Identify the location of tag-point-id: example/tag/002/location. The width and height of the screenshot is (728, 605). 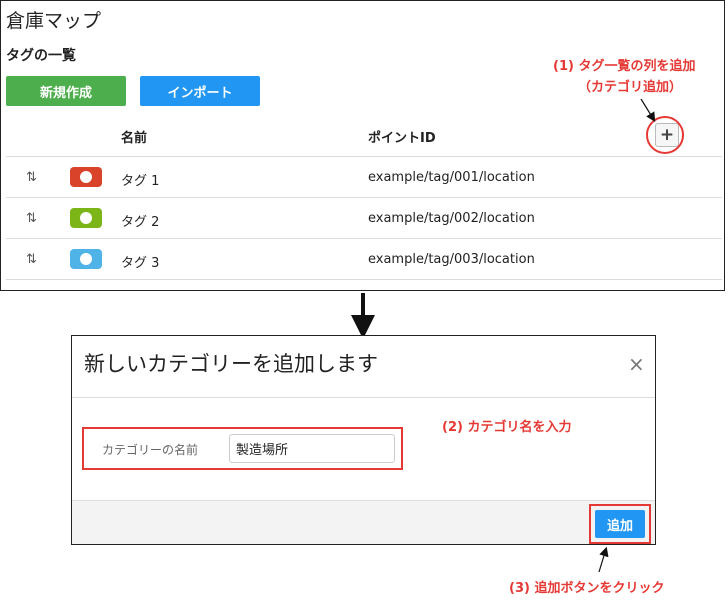
(451, 218).